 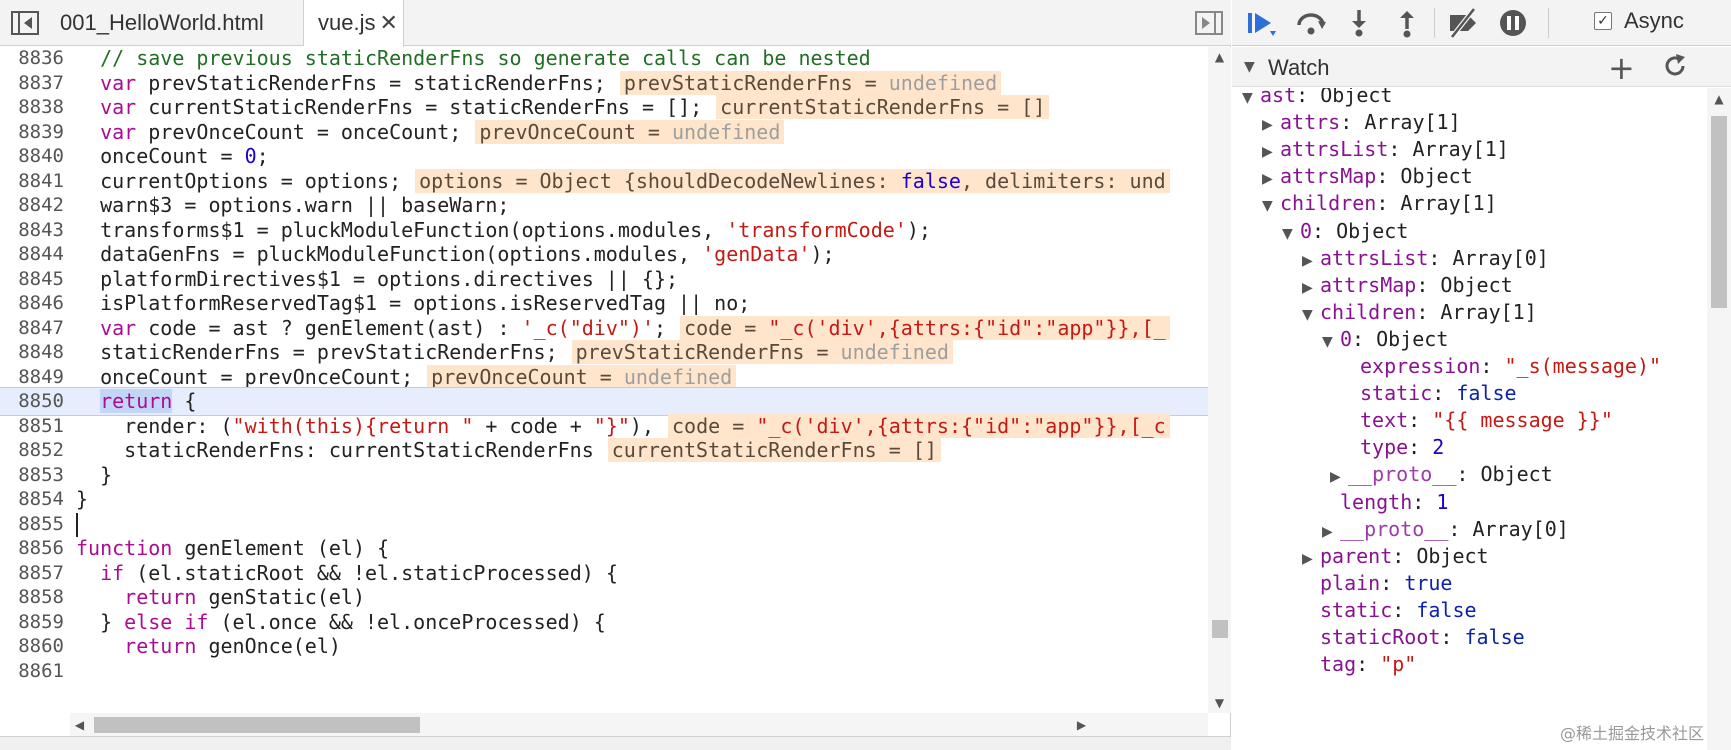 I want to click on line-number: 8857, so click(x=32, y=573).